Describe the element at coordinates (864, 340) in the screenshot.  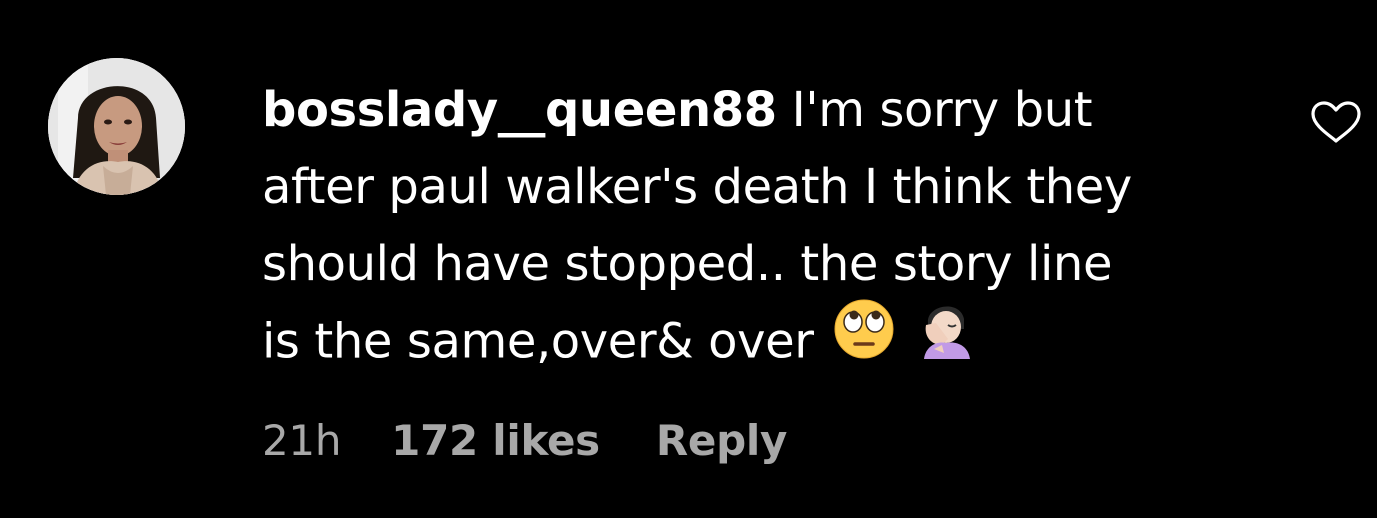
I see `face-with-rolling-eyes-emoji` at that location.